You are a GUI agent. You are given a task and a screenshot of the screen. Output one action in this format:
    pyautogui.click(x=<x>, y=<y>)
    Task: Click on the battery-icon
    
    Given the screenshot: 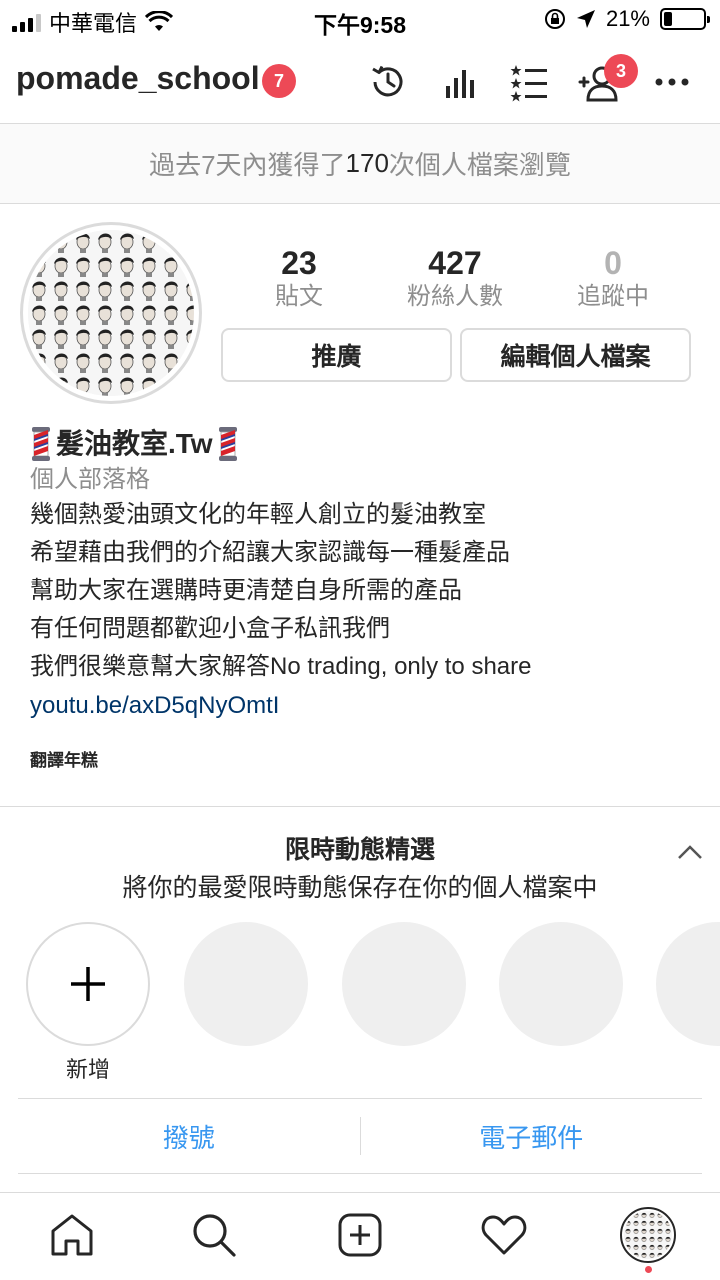 What is the action you would take?
    pyautogui.click(x=685, y=19)
    